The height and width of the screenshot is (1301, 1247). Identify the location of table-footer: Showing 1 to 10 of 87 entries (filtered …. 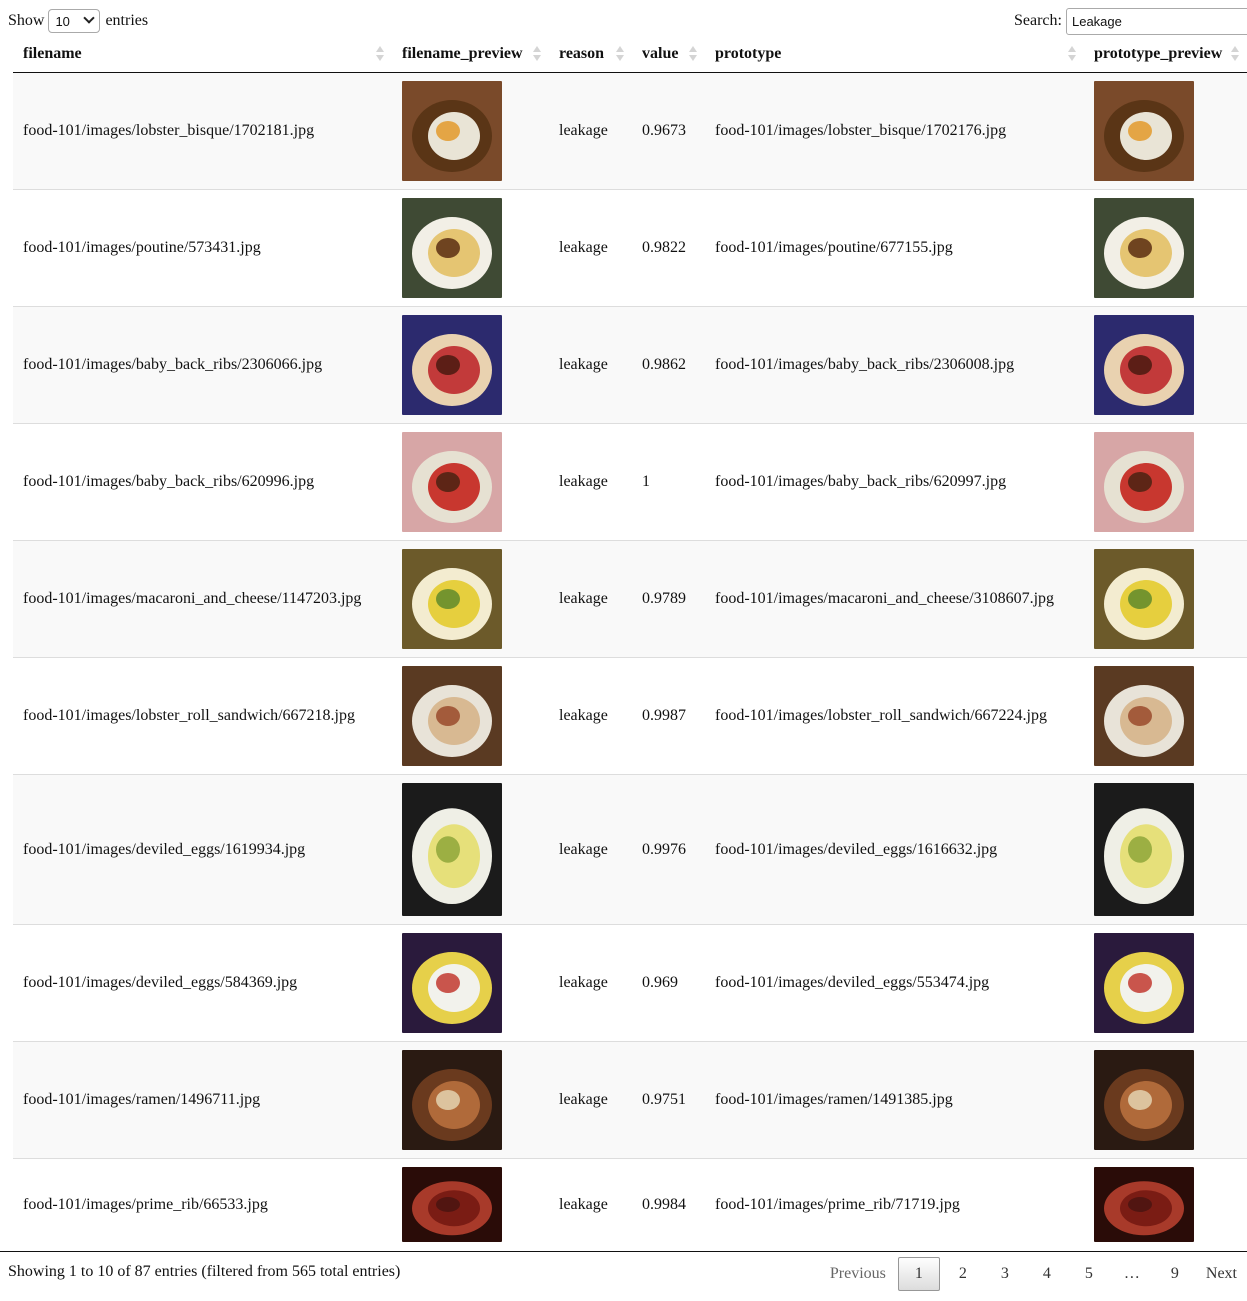
(623, 1276).